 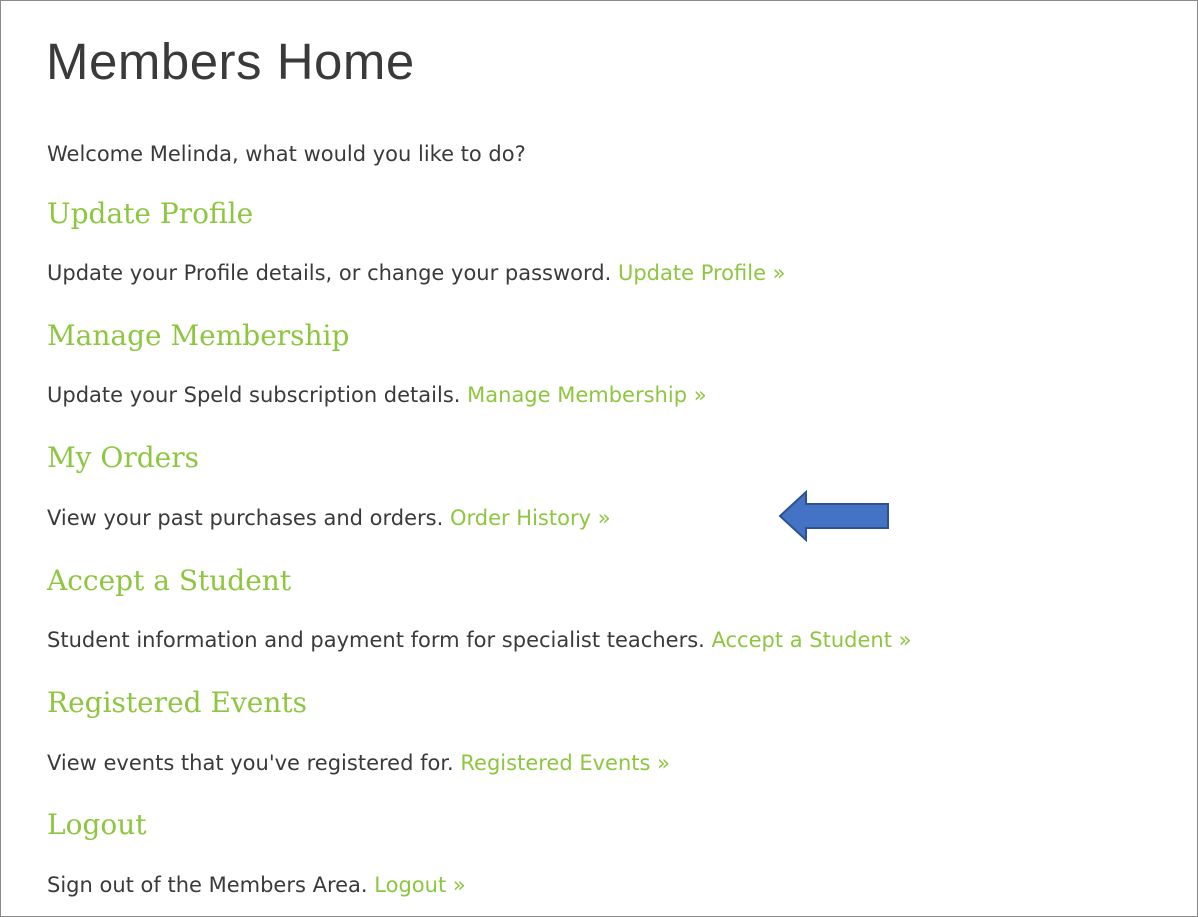 I want to click on description-manage-membership: Update your Speld subscription details., so click(x=254, y=395).